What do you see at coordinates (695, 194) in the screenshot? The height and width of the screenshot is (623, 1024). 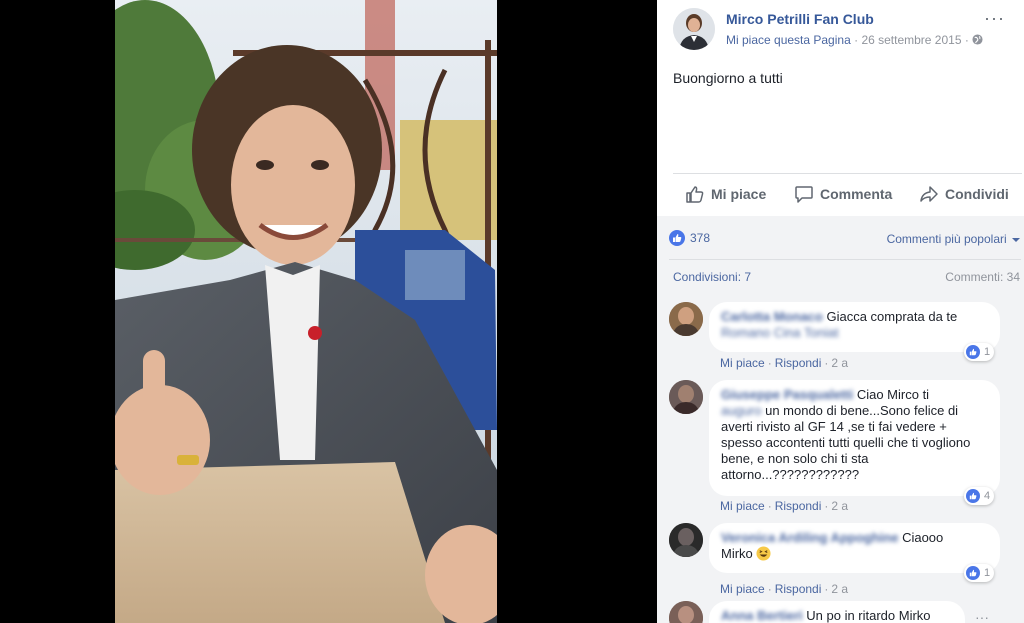 I see `thumbs-up-icon` at bounding box center [695, 194].